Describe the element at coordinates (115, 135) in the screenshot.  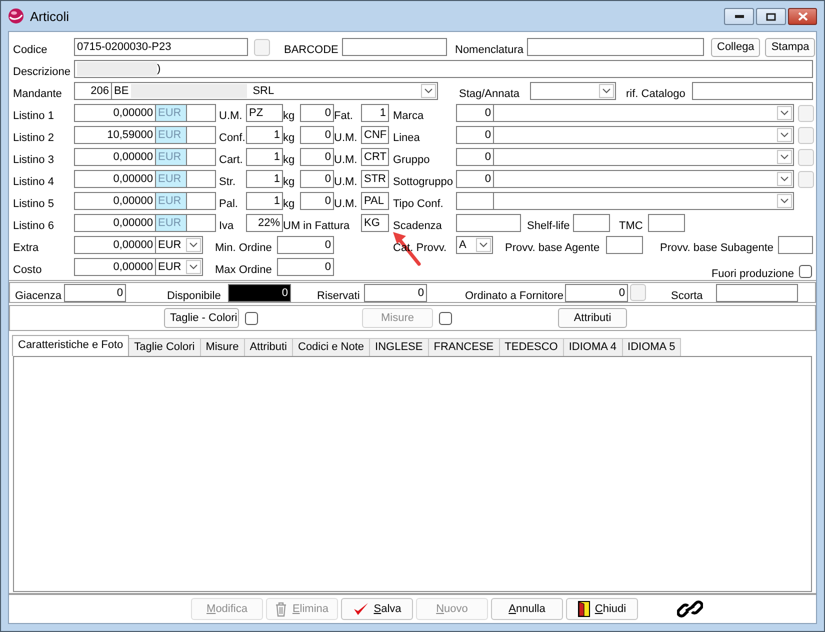
I see `text-field: 10,59000` at that location.